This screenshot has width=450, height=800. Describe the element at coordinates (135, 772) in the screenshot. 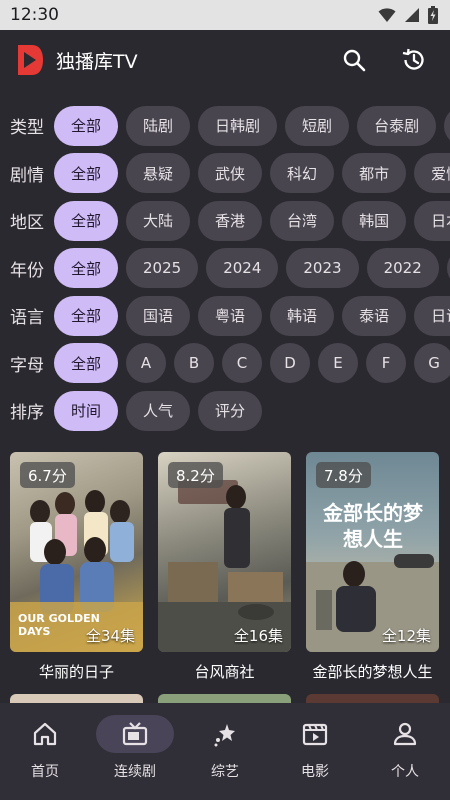

I see `nav-label: 连续剧` at that location.